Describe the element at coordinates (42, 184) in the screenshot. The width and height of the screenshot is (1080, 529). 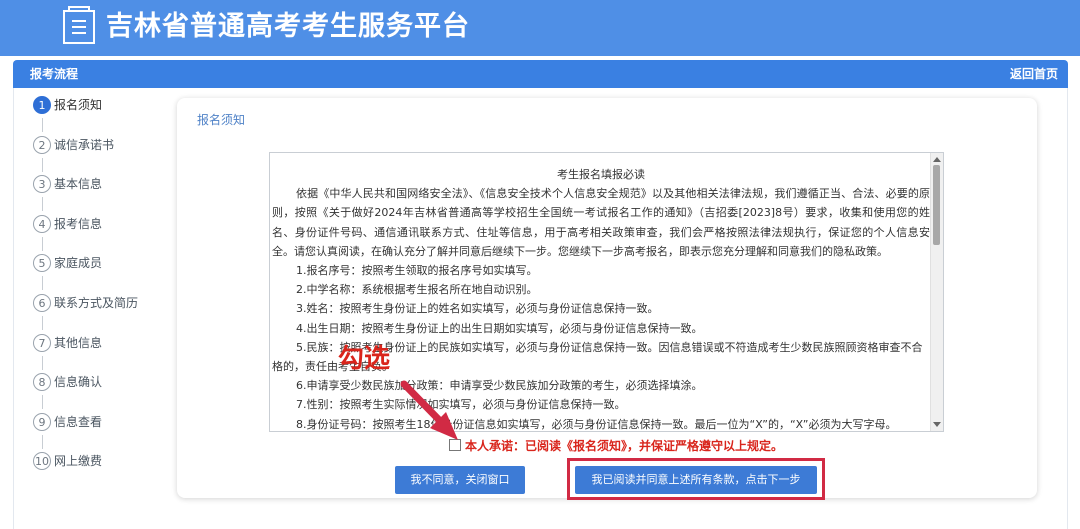
I see `step-number: 3` at that location.